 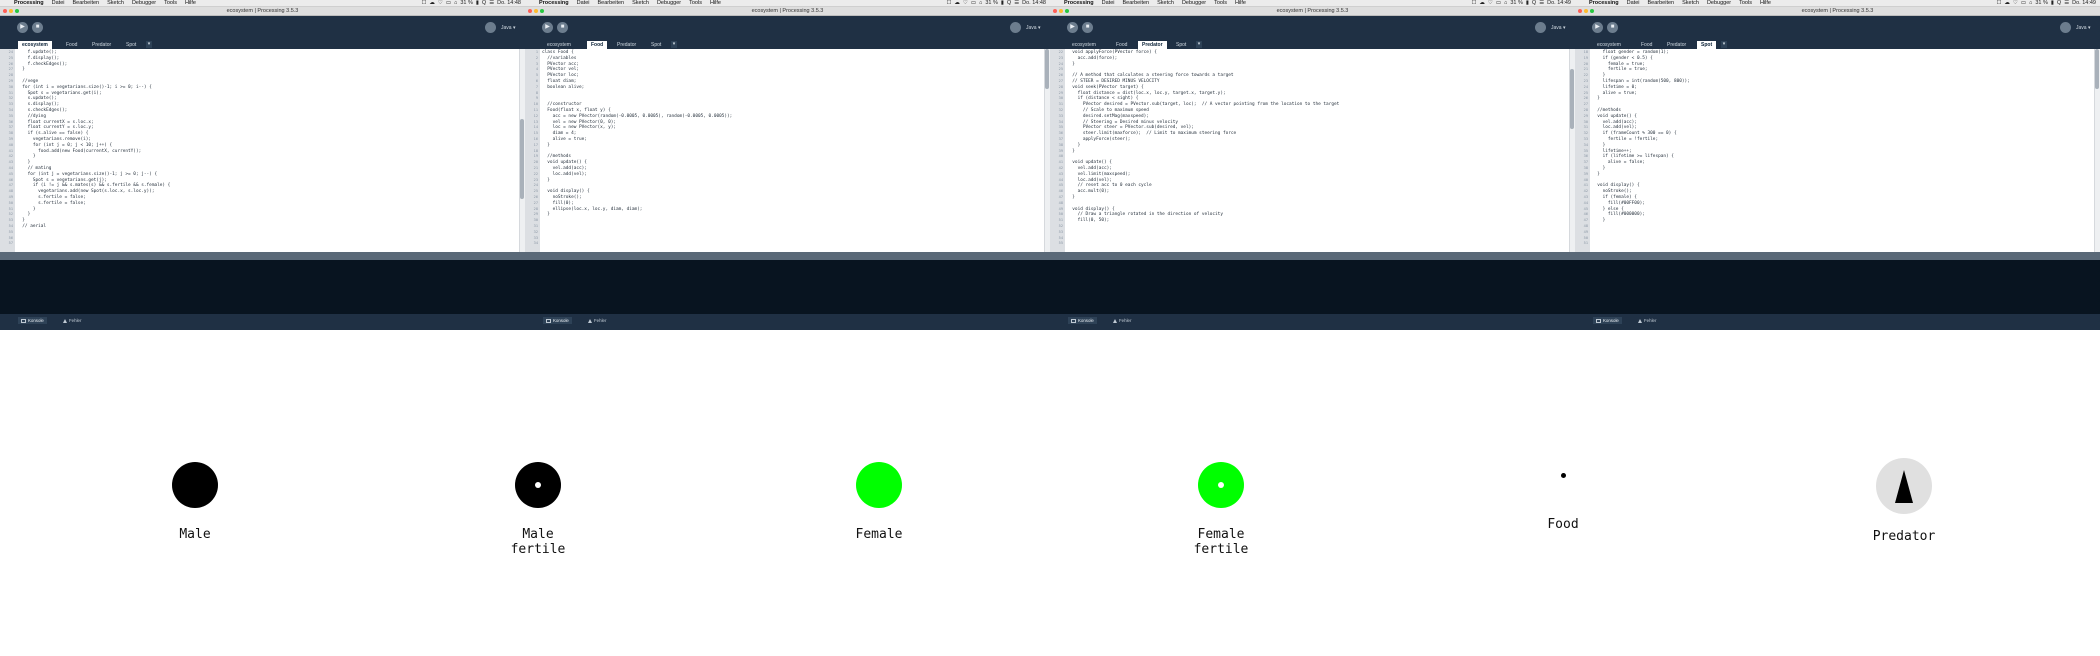 What do you see at coordinates (2097, 150) in the screenshot?
I see `editor-scrollbar` at bounding box center [2097, 150].